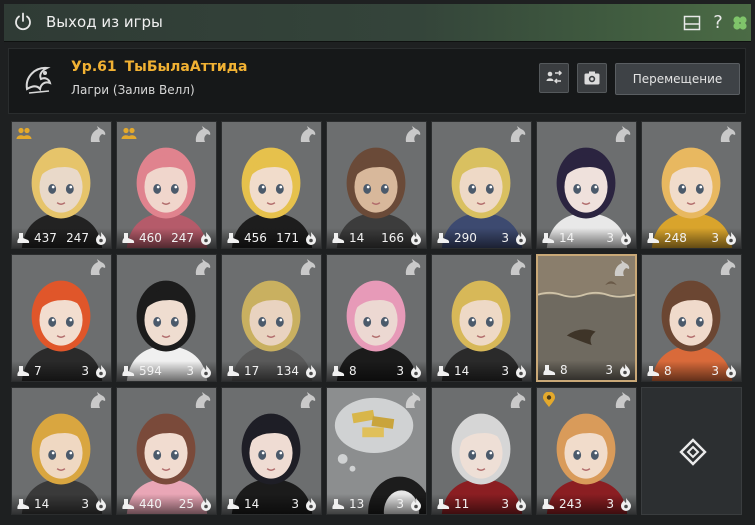  I want to click on swap-character-button, so click(554, 78).